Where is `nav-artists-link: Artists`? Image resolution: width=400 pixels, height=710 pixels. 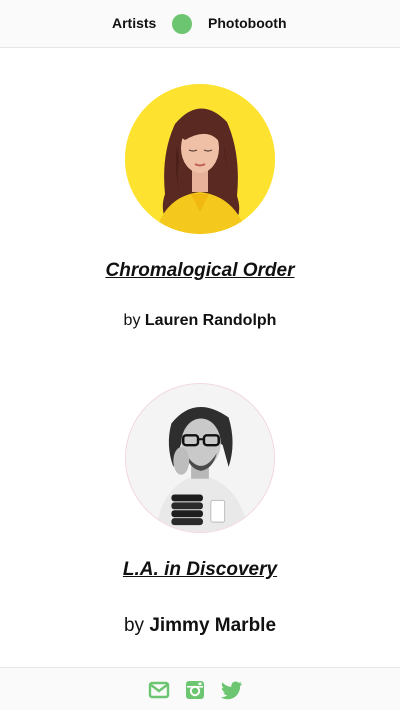 nav-artists-link: Artists is located at coordinates (134, 23).